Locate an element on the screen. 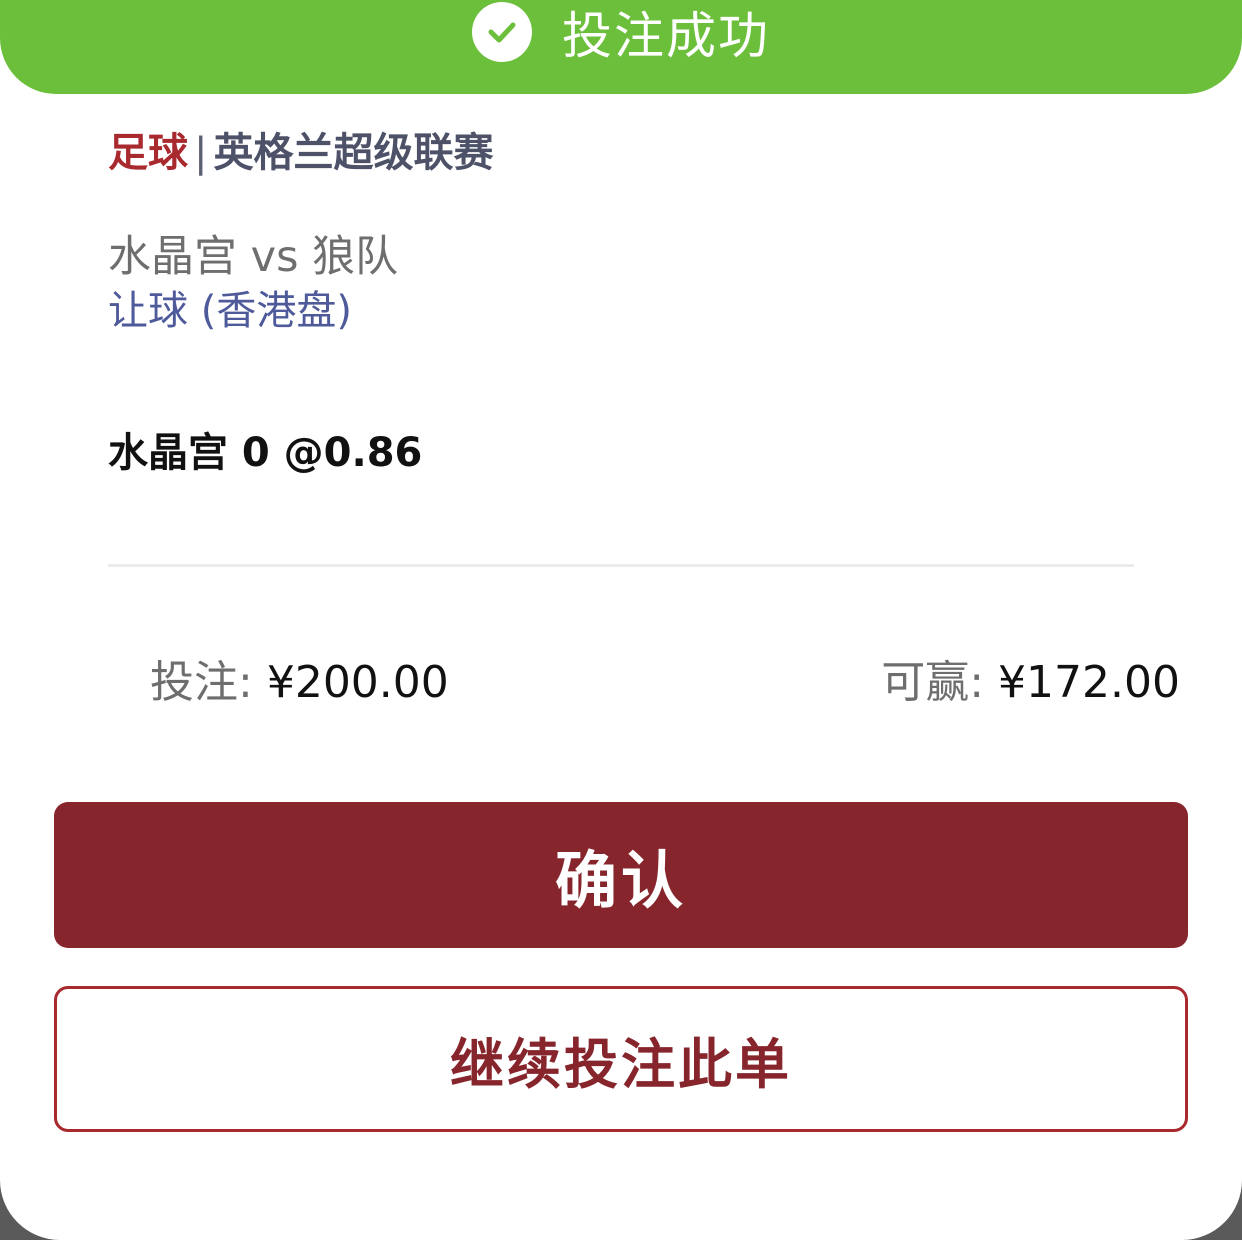 This screenshot has height=1240, width=1242. stake-value: ¥200.00 is located at coordinates (357, 682).